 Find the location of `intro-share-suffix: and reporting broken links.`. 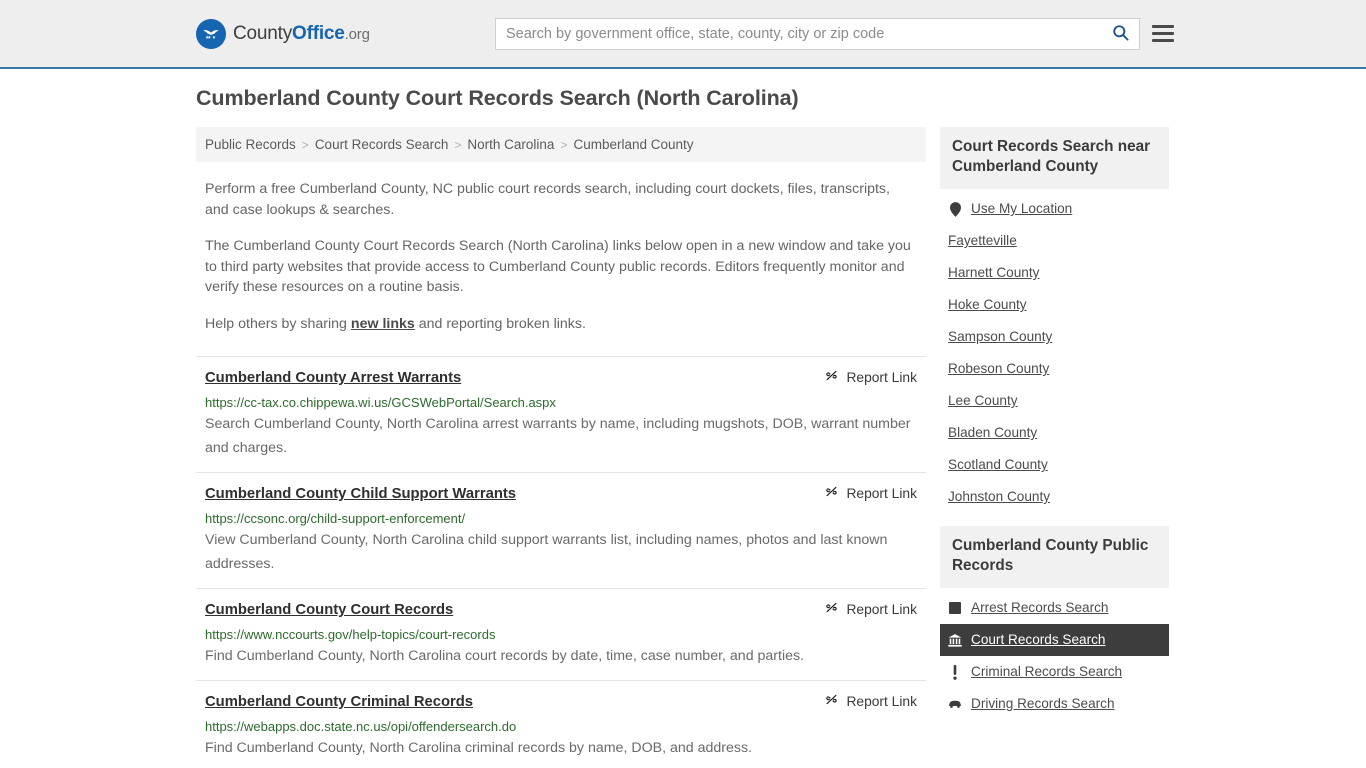

intro-share-suffix: and reporting broken links. is located at coordinates (500, 323).